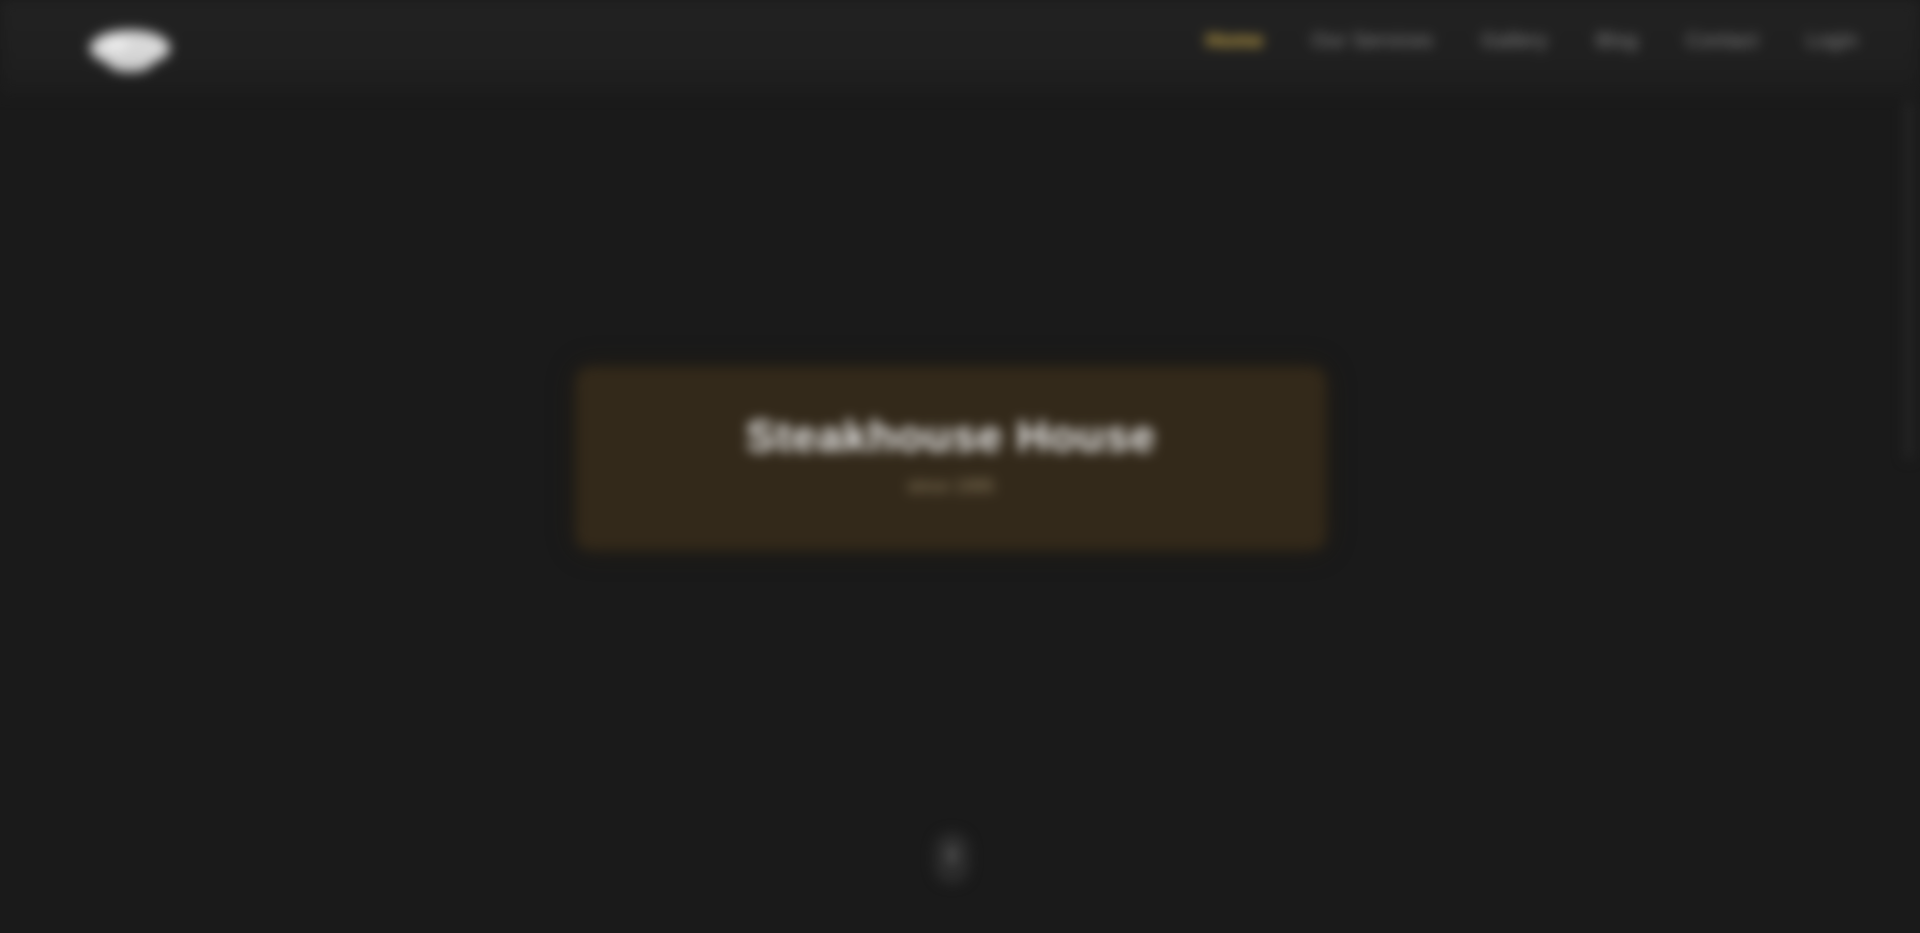 Image resolution: width=1920 pixels, height=933 pixels. I want to click on hero-subtitle: since 1995, so click(951, 486).